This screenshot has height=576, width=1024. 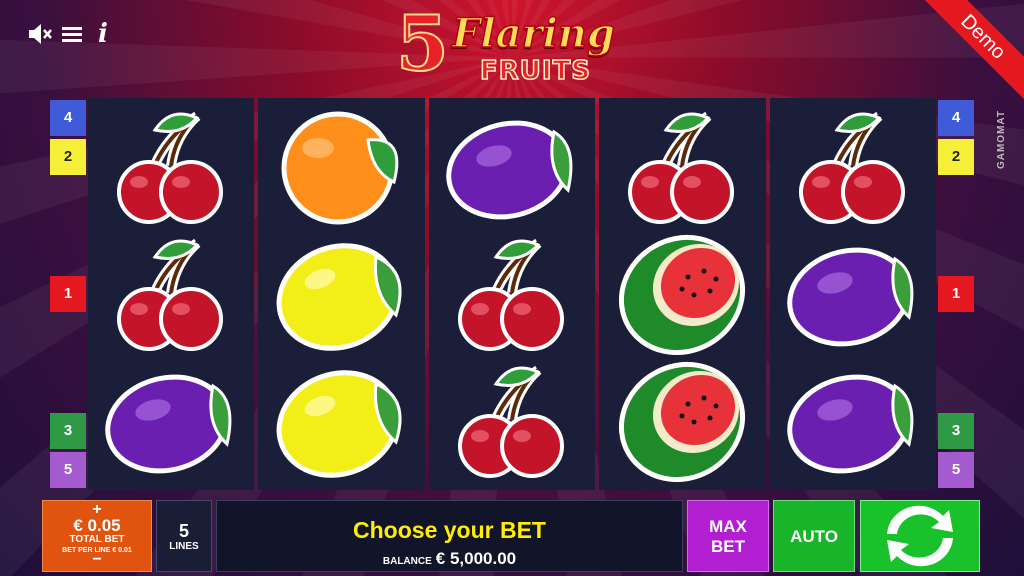 What do you see at coordinates (1001, 140) in the screenshot?
I see `provider-label: GAMOMAT` at bounding box center [1001, 140].